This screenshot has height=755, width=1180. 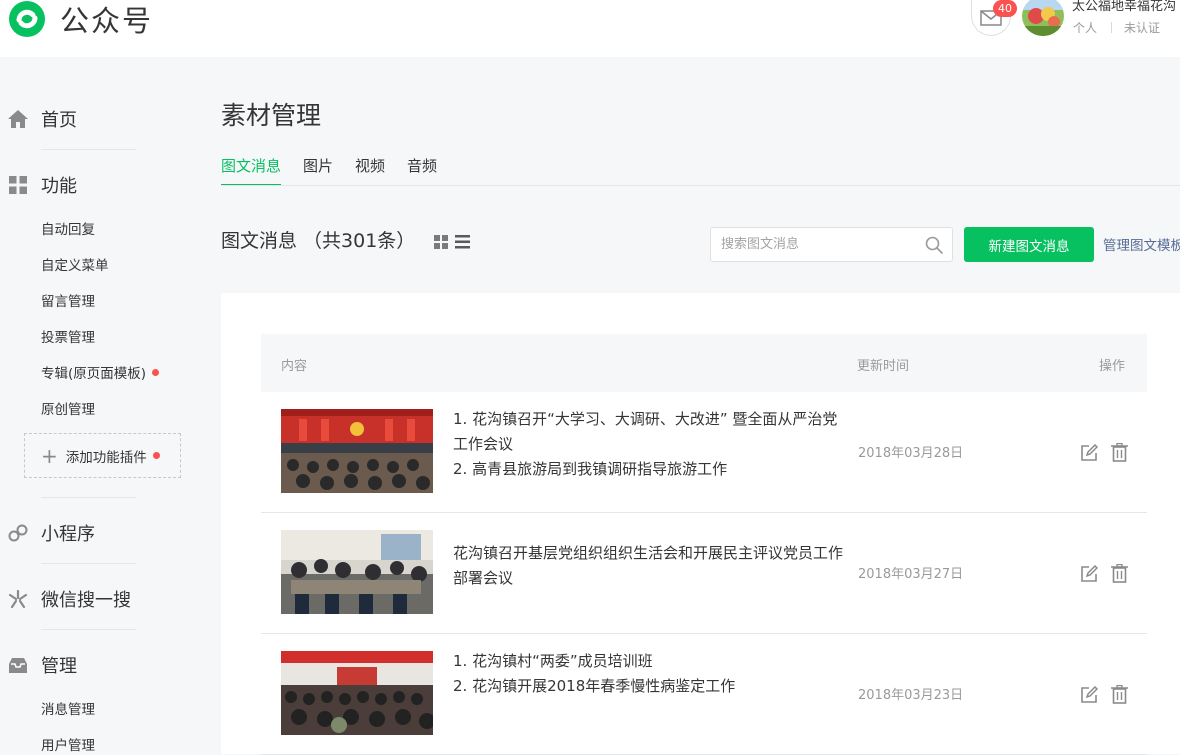 I want to click on sidebar-item-label: 小程序, so click(x=68, y=534).